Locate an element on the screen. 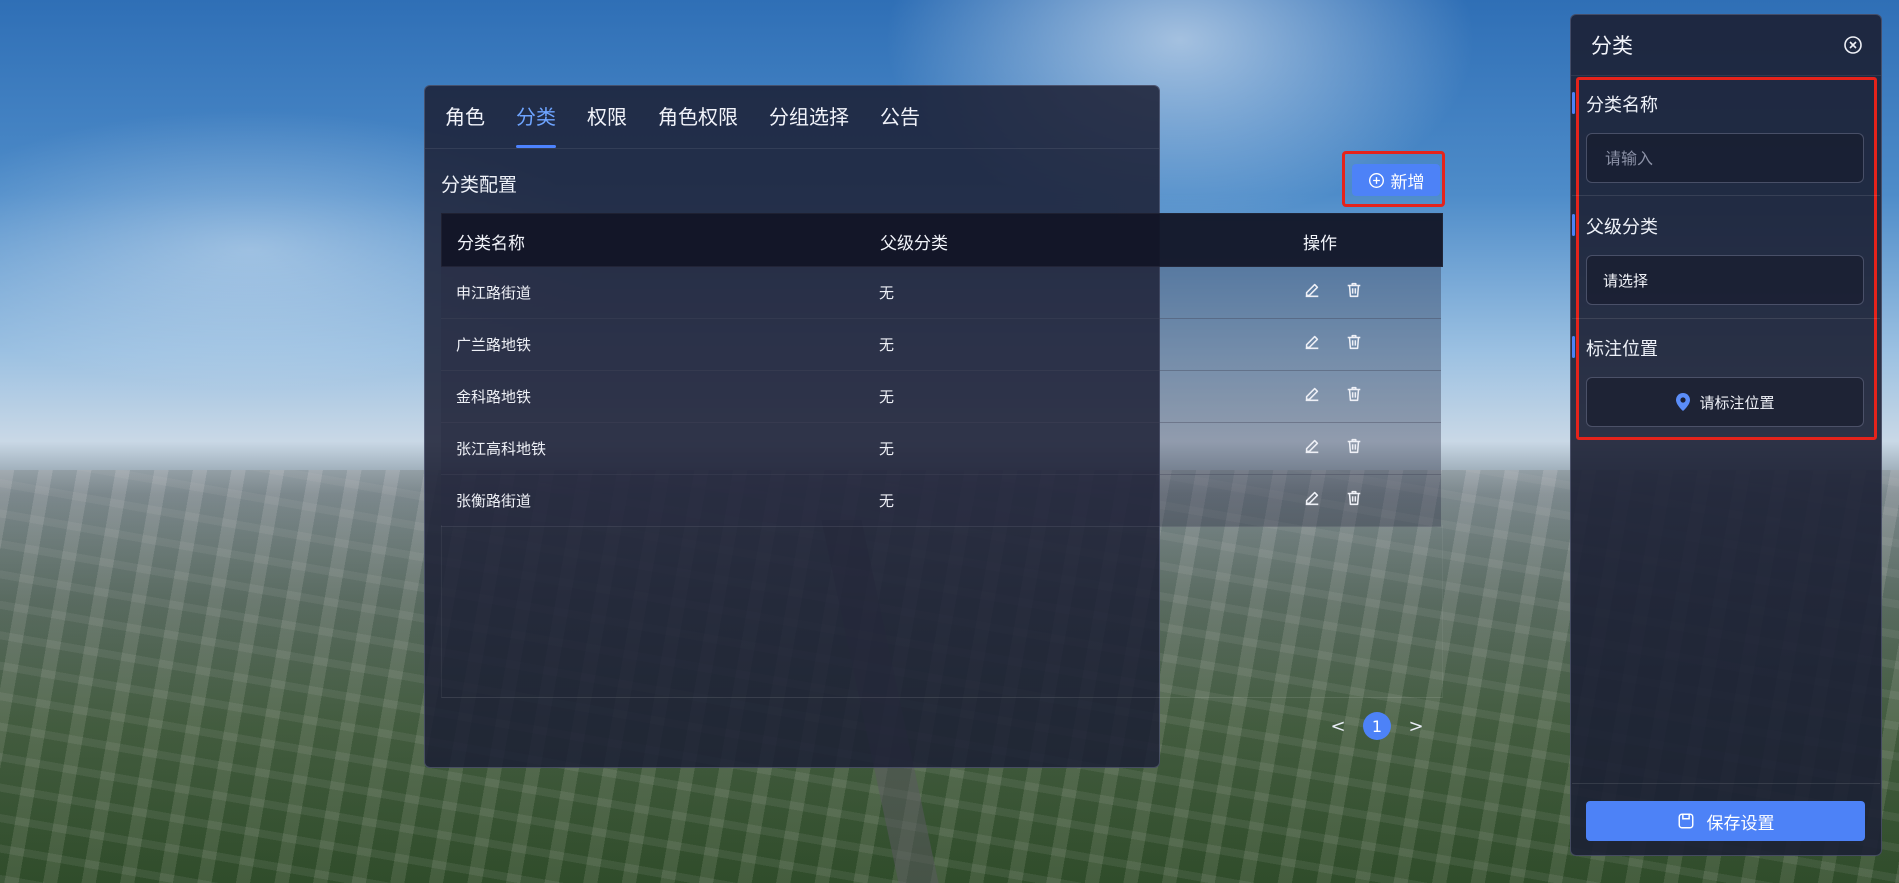 Image resolution: width=1899 pixels, height=883 pixels. page-number-current: 1 is located at coordinates (1377, 726).